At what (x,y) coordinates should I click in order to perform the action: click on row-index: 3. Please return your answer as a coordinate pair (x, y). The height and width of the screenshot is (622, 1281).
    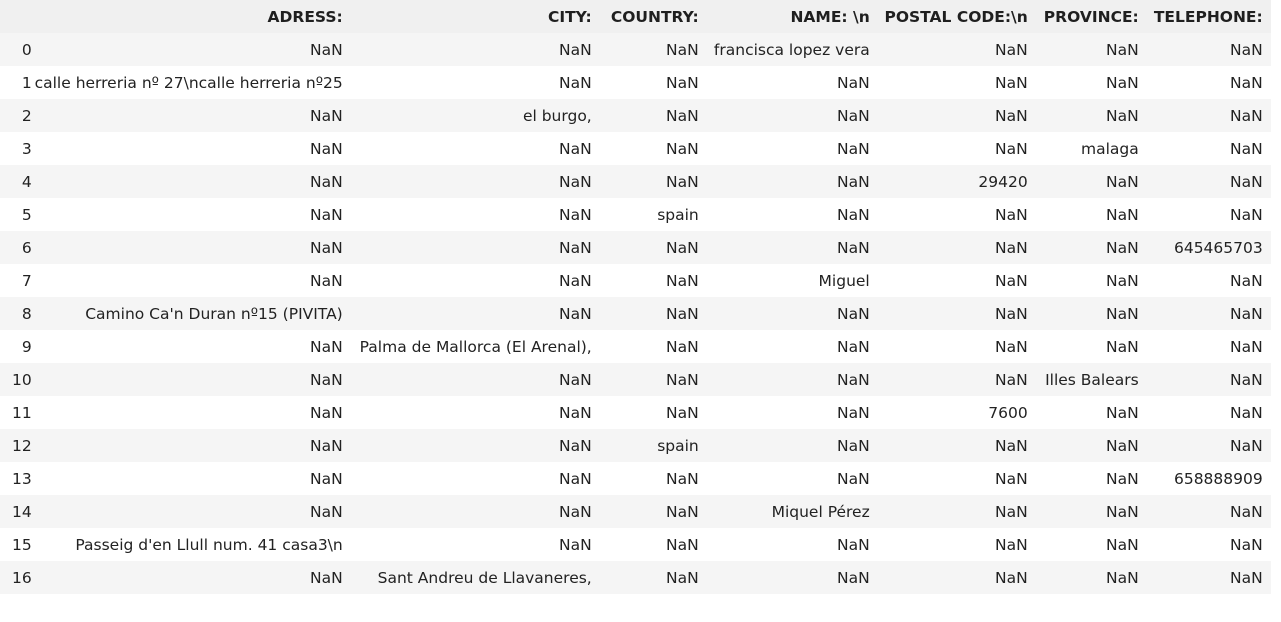
    Looking at the image, I should click on (16, 148).